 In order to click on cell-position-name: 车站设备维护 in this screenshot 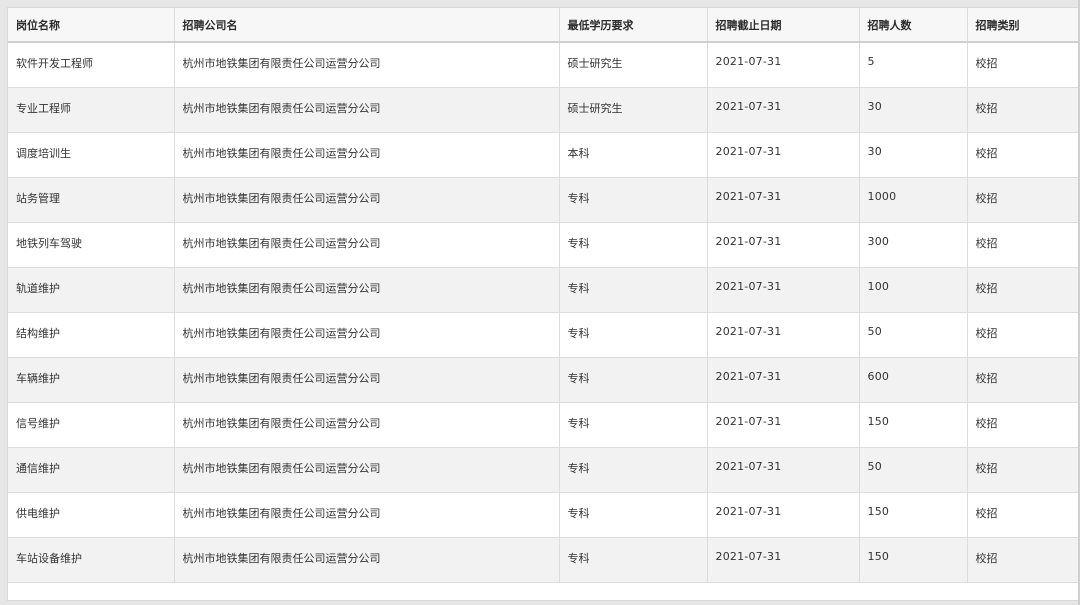, I will do `click(91, 560)`.